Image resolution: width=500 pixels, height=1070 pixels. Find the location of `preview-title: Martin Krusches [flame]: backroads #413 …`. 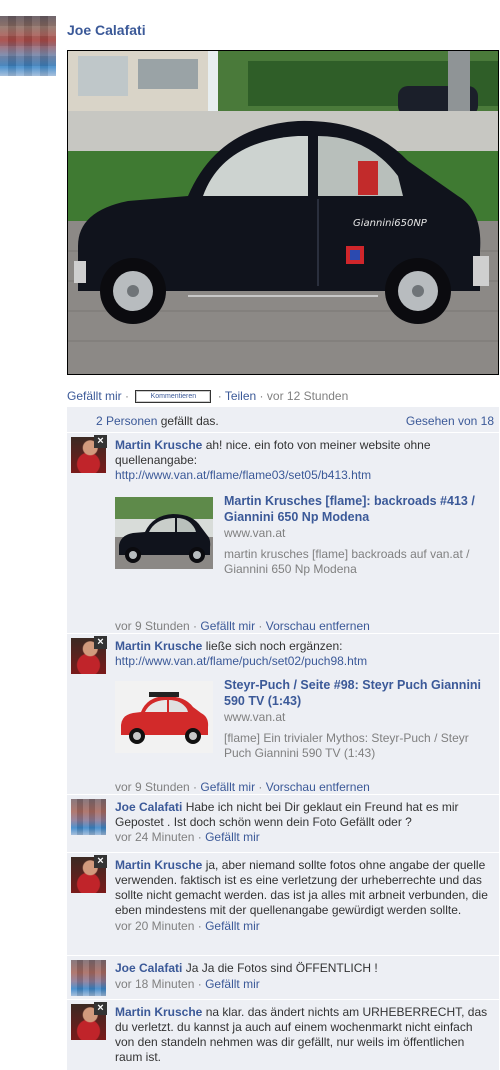

preview-title: Martin Krusches [flame]: backroads #413 … is located at coordinates (360, 509).